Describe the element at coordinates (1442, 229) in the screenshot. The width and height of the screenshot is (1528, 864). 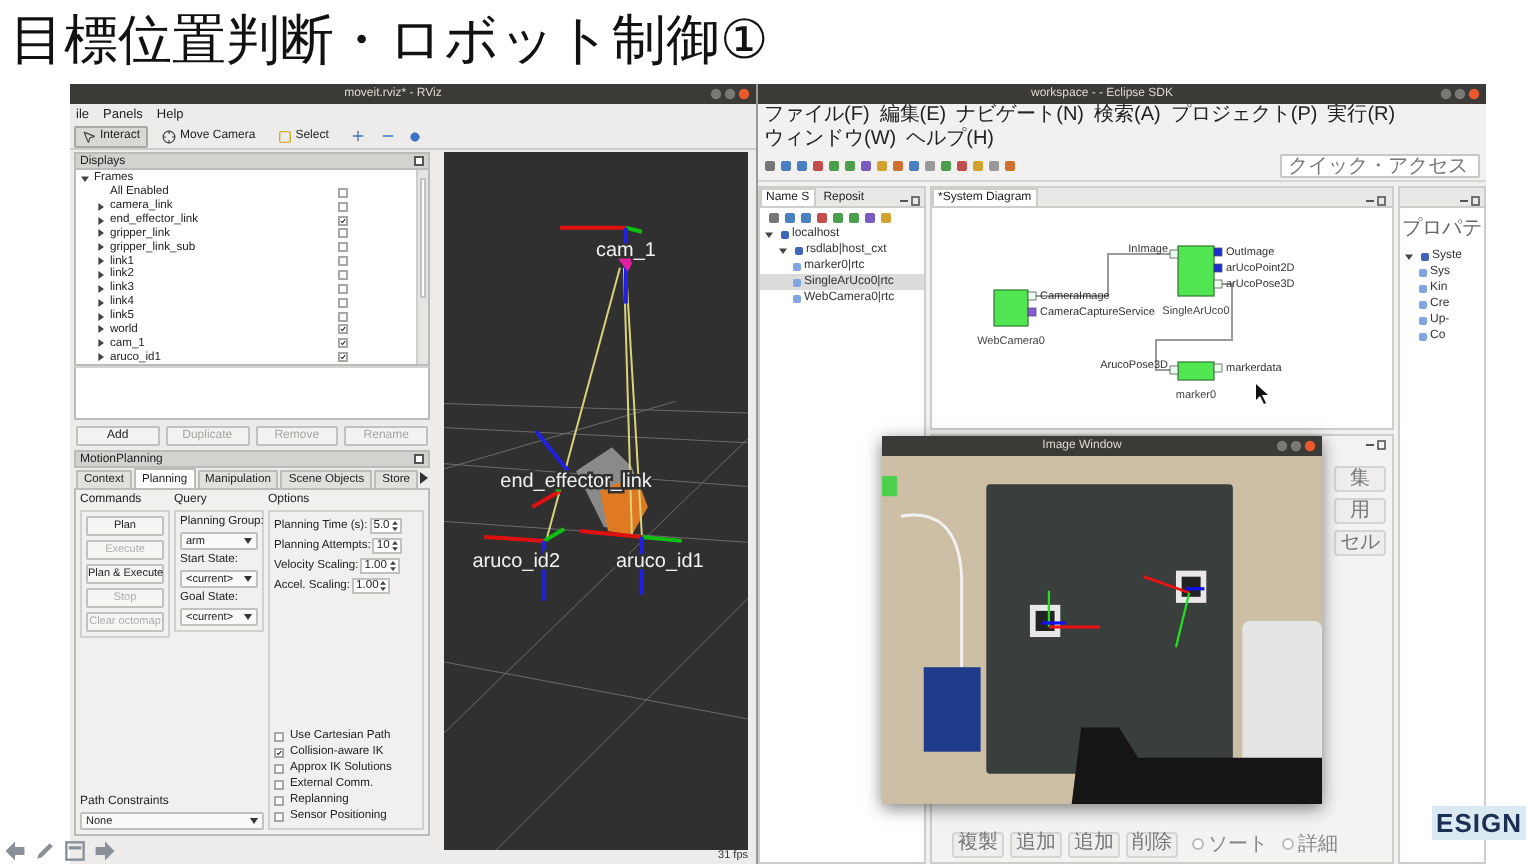
I see `panel-title: プロパテ` at that location.